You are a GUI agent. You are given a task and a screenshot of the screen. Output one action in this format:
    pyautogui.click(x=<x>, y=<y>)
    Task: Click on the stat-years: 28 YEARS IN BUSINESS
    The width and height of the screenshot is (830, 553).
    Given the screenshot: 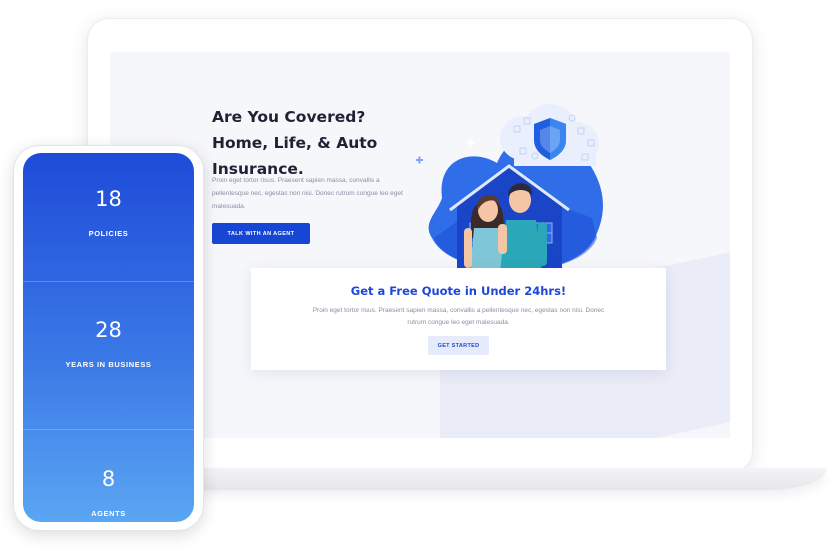 What is the action you would take?
    pyautogui.click(x=108, y=343)
    